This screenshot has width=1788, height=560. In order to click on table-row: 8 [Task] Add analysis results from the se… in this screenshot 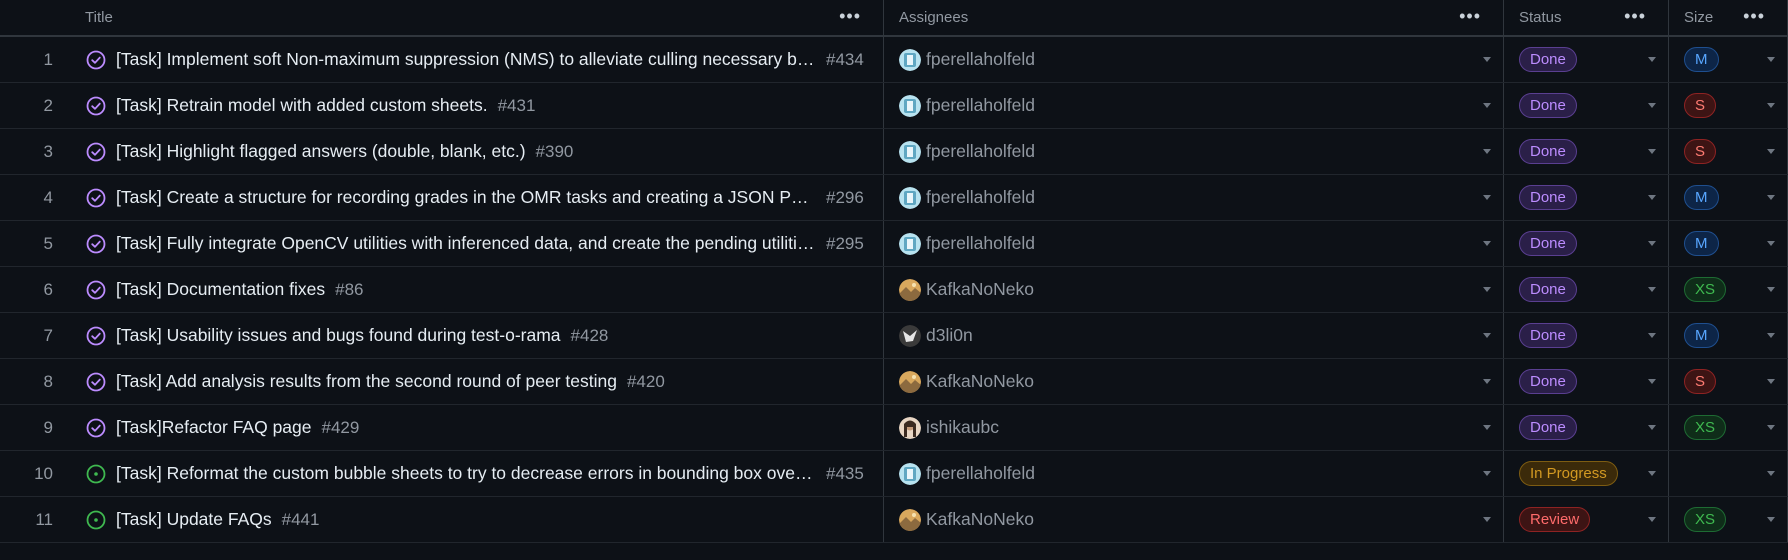, I will do `click(894, 382)`.